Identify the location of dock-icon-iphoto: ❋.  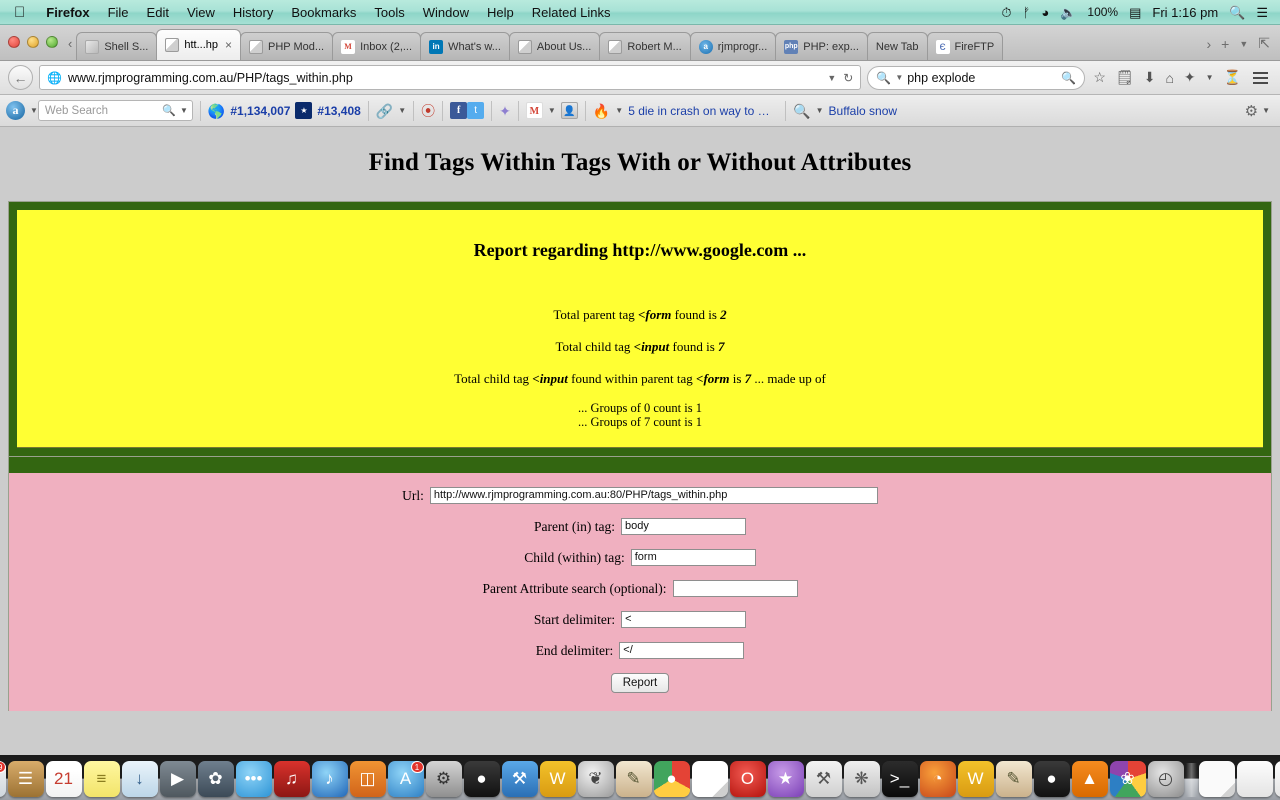
(861, 779).